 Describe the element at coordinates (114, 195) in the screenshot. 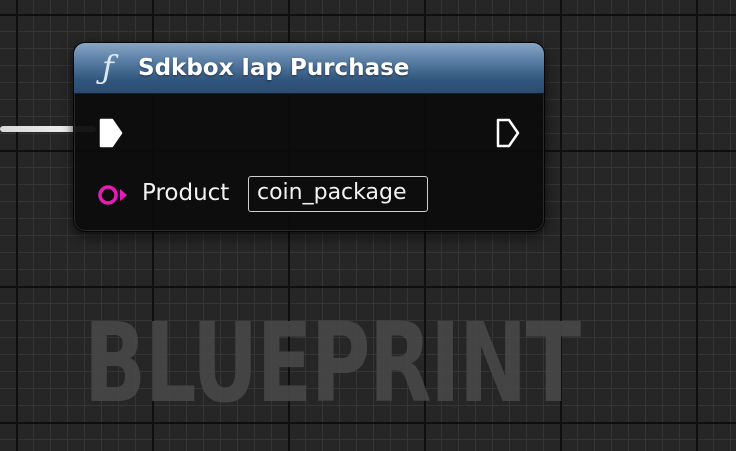

I see `string-pin-icon` at that location.